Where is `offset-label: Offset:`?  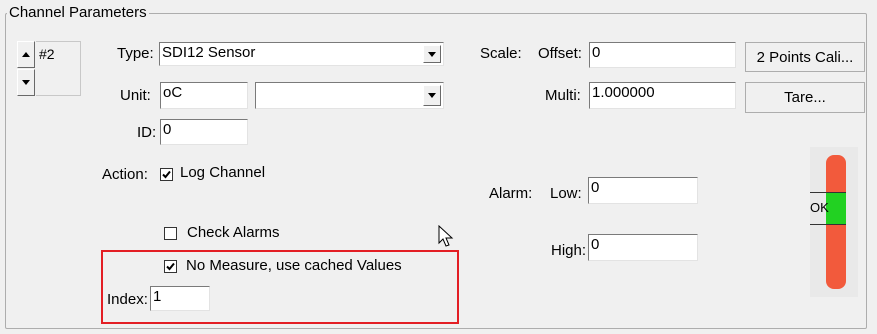 offset-label: Offset: is located at coordinates (560, 53).